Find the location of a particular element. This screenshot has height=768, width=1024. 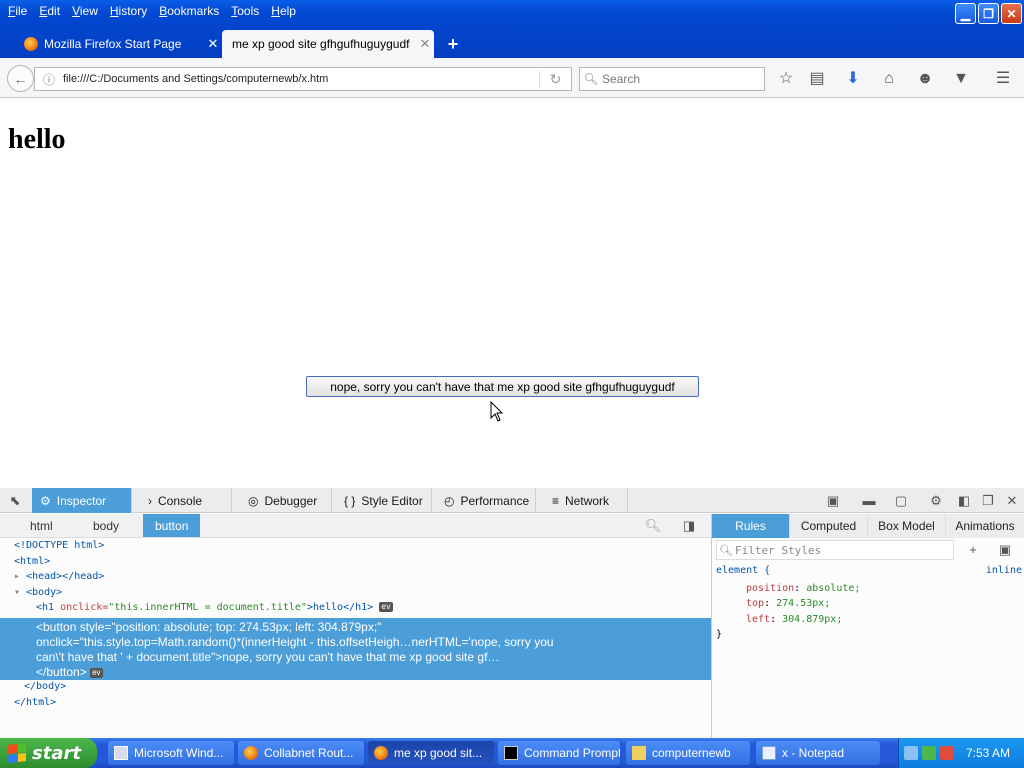

menu-view: View is located at coordinates (85, 11).